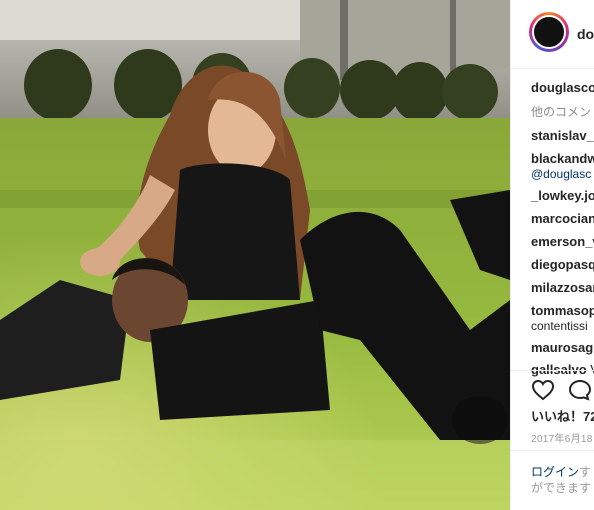  What do you see at coordinates (585, 472) in the screenshot?
I see `login-prompt-text: す` at bounding box center [585, 472].